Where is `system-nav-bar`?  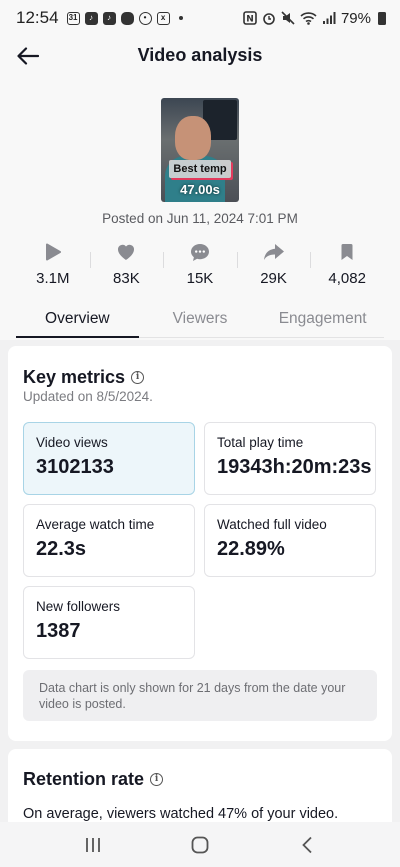 system-nav-bar is located at coordinates (200, 844).